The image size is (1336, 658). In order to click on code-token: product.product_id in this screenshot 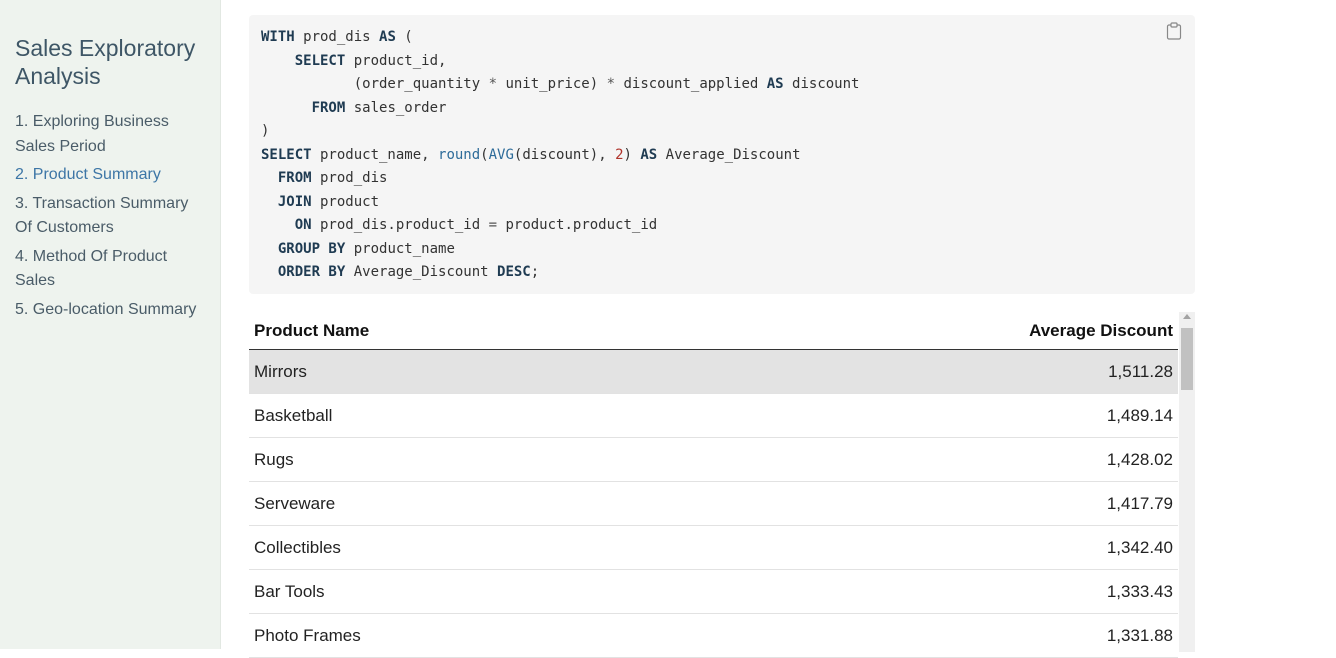, I will do `click(577, 225)`.